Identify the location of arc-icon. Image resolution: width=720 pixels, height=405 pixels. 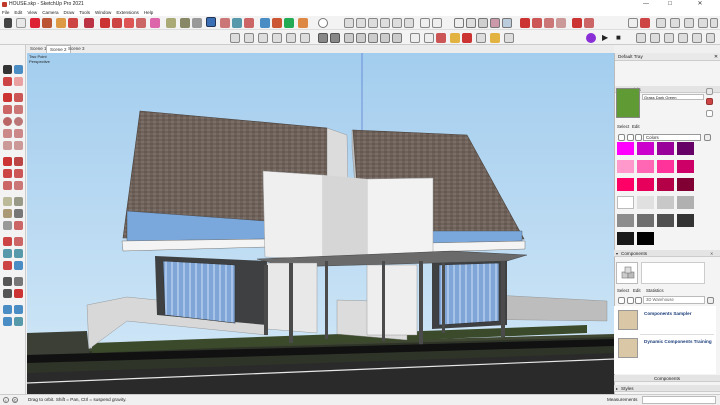
(47, 23).